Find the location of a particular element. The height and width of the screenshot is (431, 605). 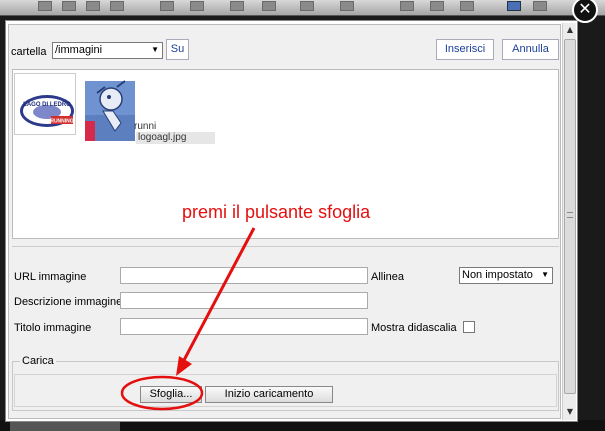

annotation-highlight-ellipse is located at coordinates (162, 393).